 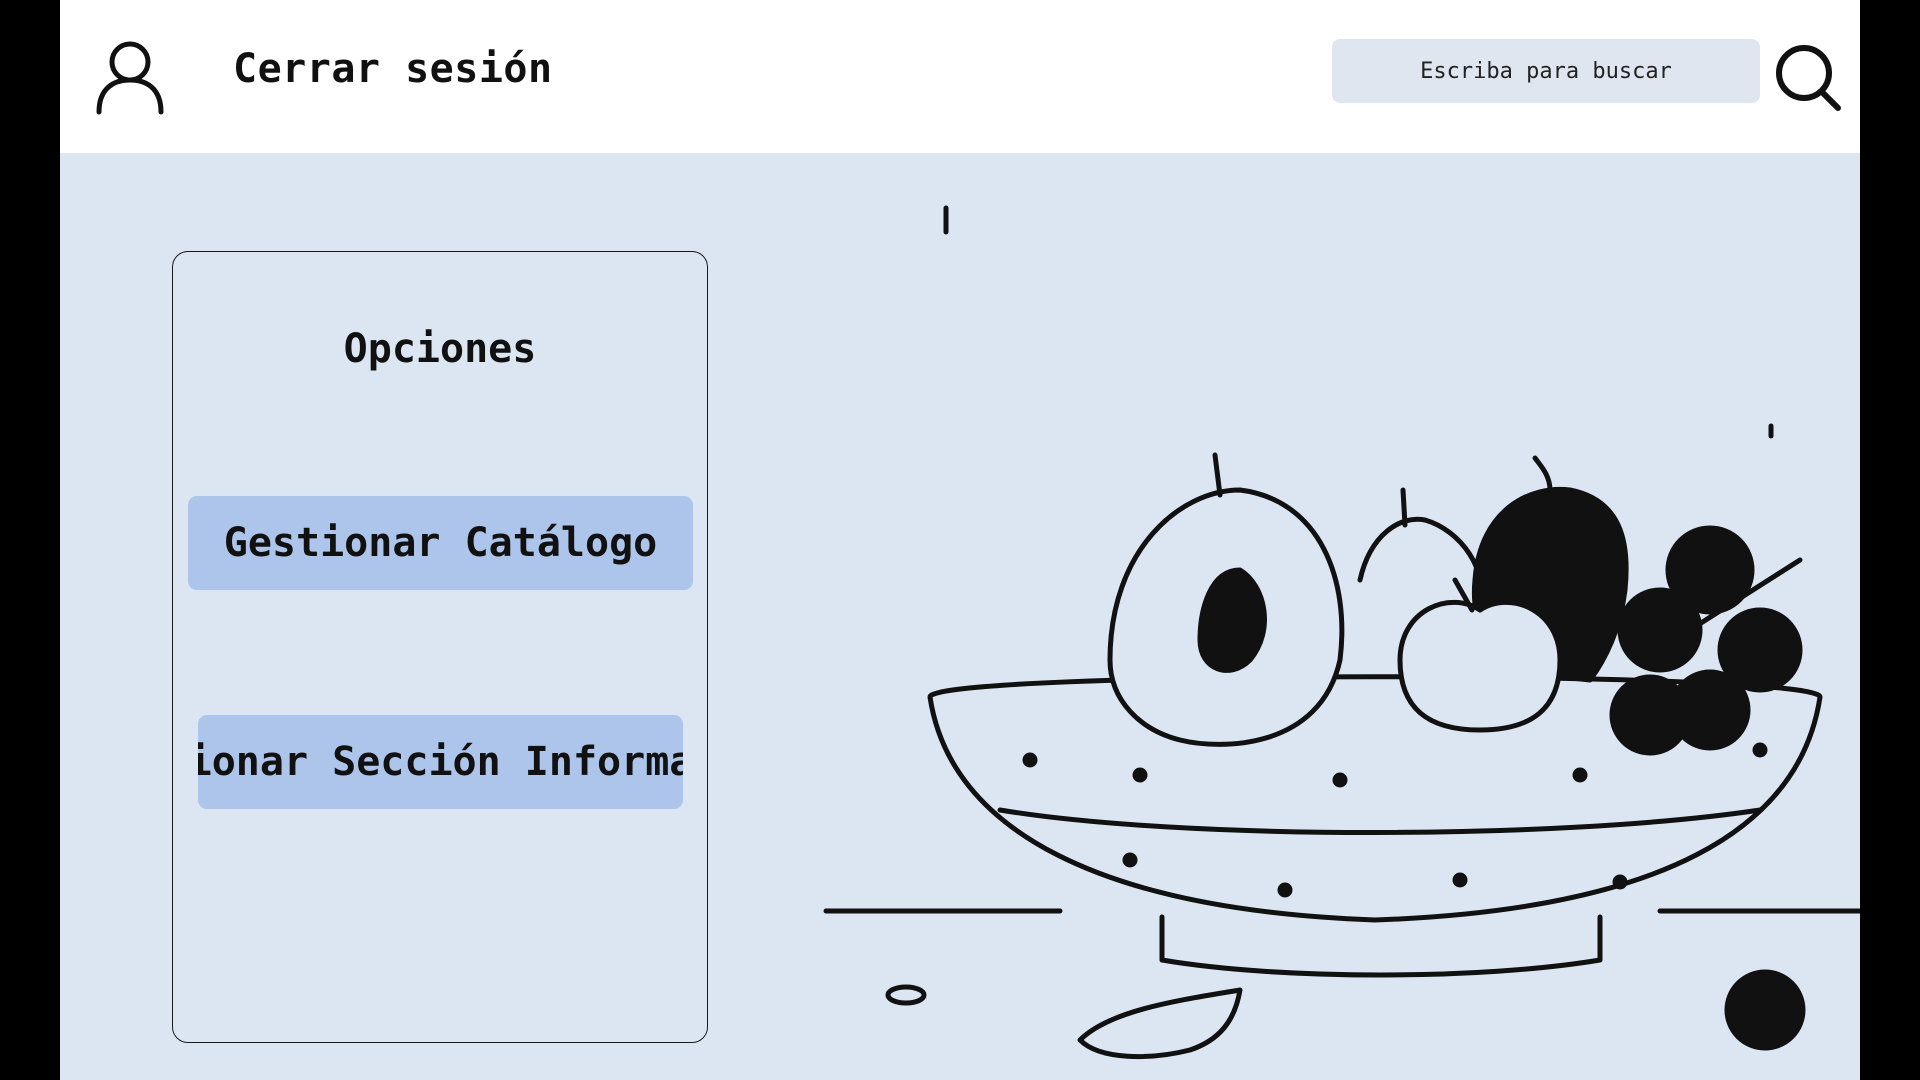 I want to click on manage-info-section-label: Gestionar Sección Información, so click(x=440, y=762).